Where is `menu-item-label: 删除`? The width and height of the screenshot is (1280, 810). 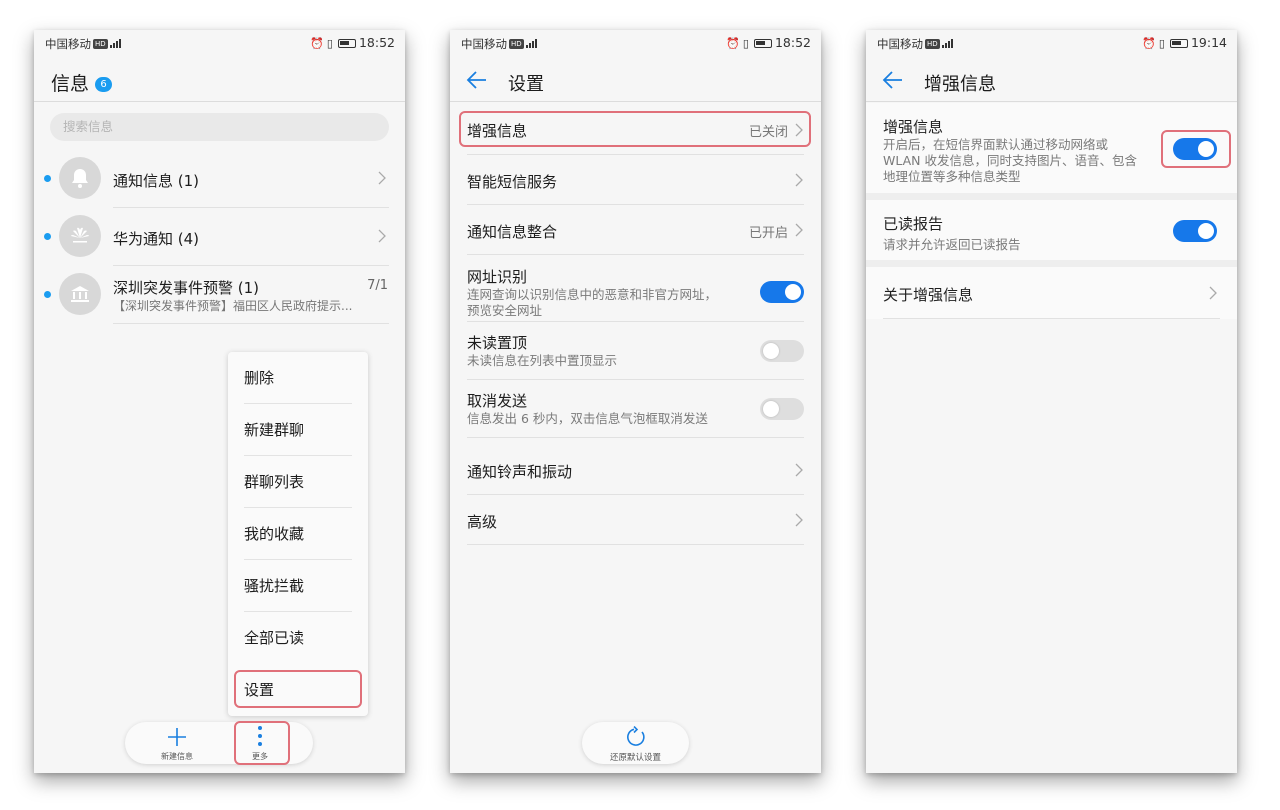 menu-item-label: 删除 is located at coordinates (259, 378).